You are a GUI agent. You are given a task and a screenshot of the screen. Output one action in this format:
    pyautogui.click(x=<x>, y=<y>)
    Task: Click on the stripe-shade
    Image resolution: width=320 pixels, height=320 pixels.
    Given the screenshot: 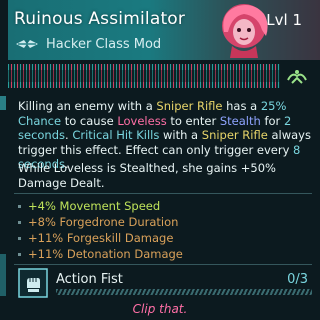 What is the action you would take?
    pyautogui.click(x=144, y=76)
    